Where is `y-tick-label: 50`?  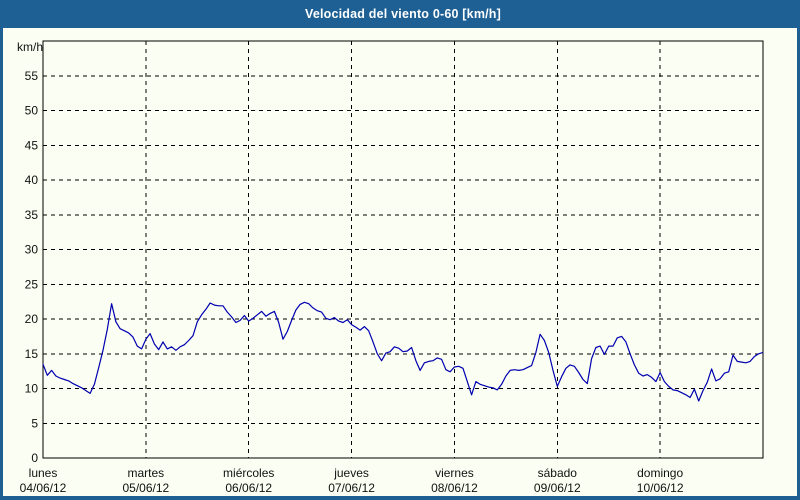
y-tick-label: 50 is located at coordinates (32, 111).